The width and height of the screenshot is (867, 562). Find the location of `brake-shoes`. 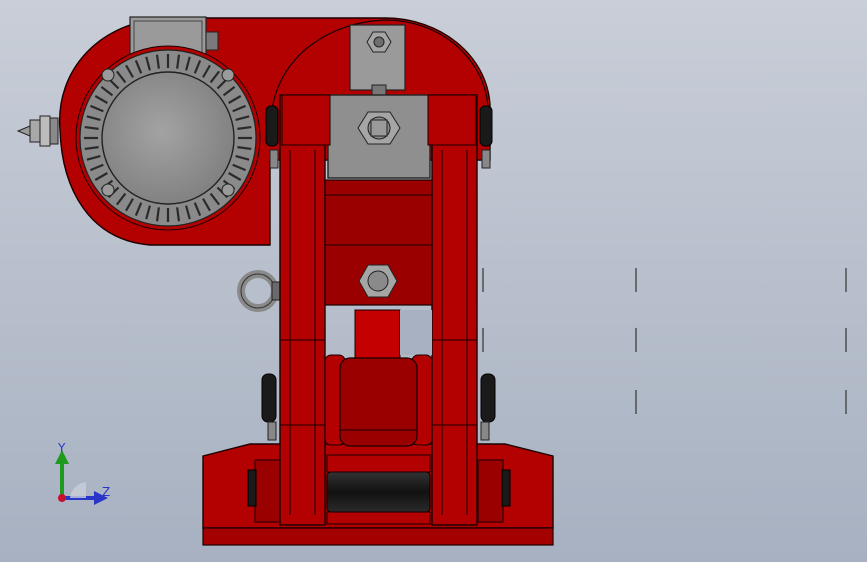

brake-shoes is located at coordinates (378, 400).